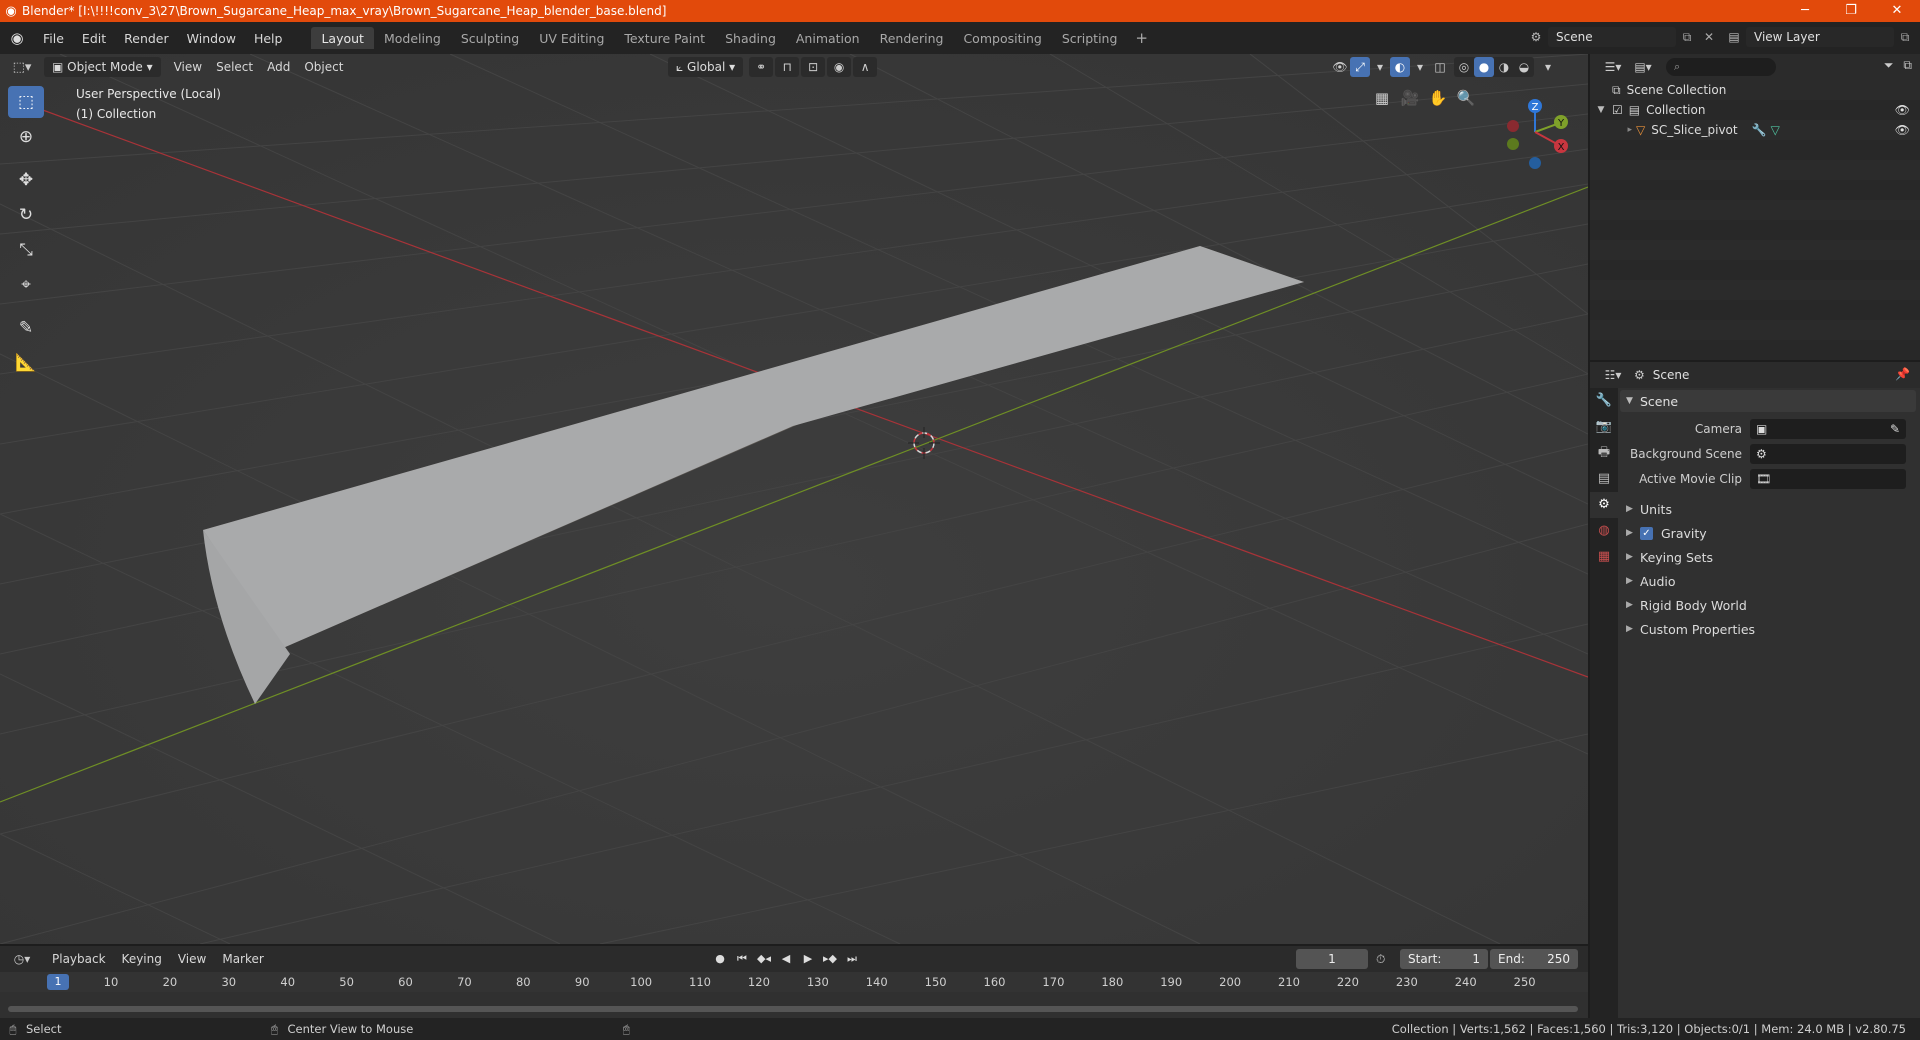  I want to click on jump-start-icon: ⏮, so click(742, 959).